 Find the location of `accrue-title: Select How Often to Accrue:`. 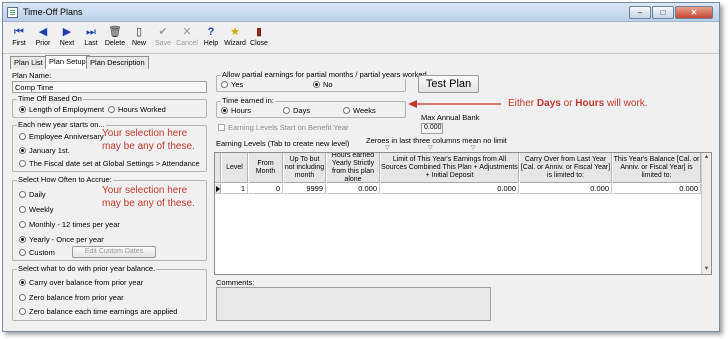

accrue-title: Select How Often to Accrue: is located at coordinates (65, 179).